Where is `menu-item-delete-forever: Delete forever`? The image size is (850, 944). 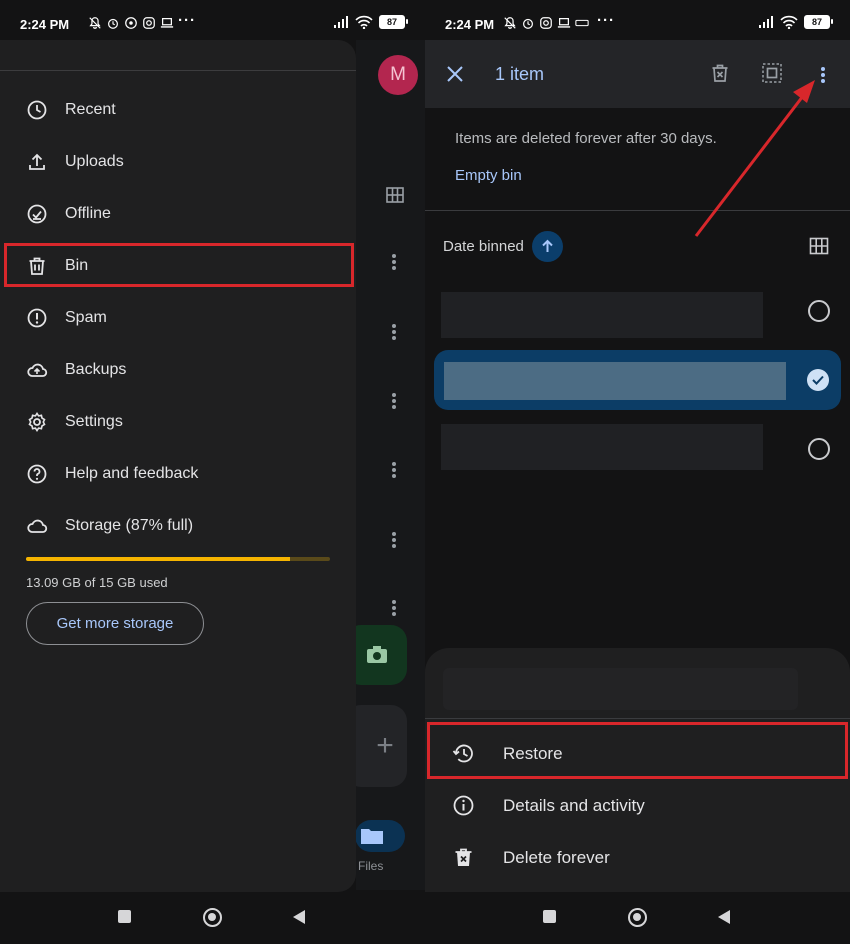 menu-item-delete-forever: Delete forever is located at coordinates (637, 857).